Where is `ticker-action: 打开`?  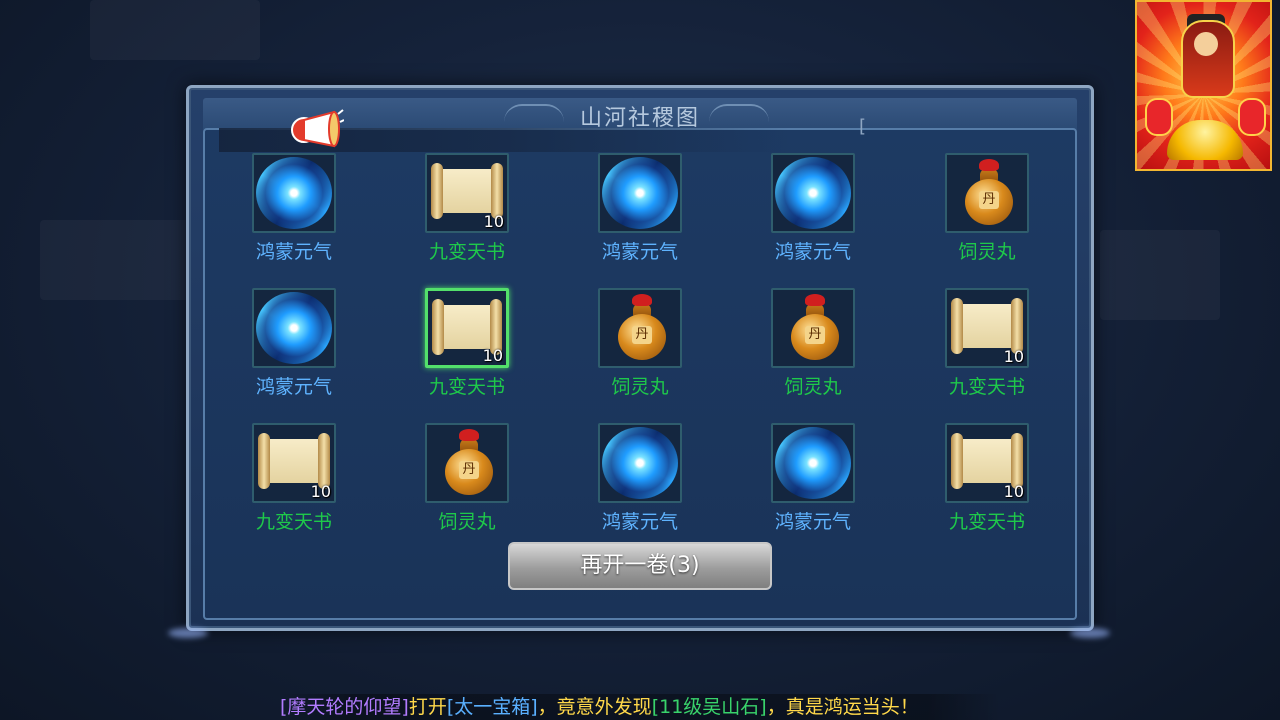
ticker-action: 打开 is located at coordinates (427, 707).